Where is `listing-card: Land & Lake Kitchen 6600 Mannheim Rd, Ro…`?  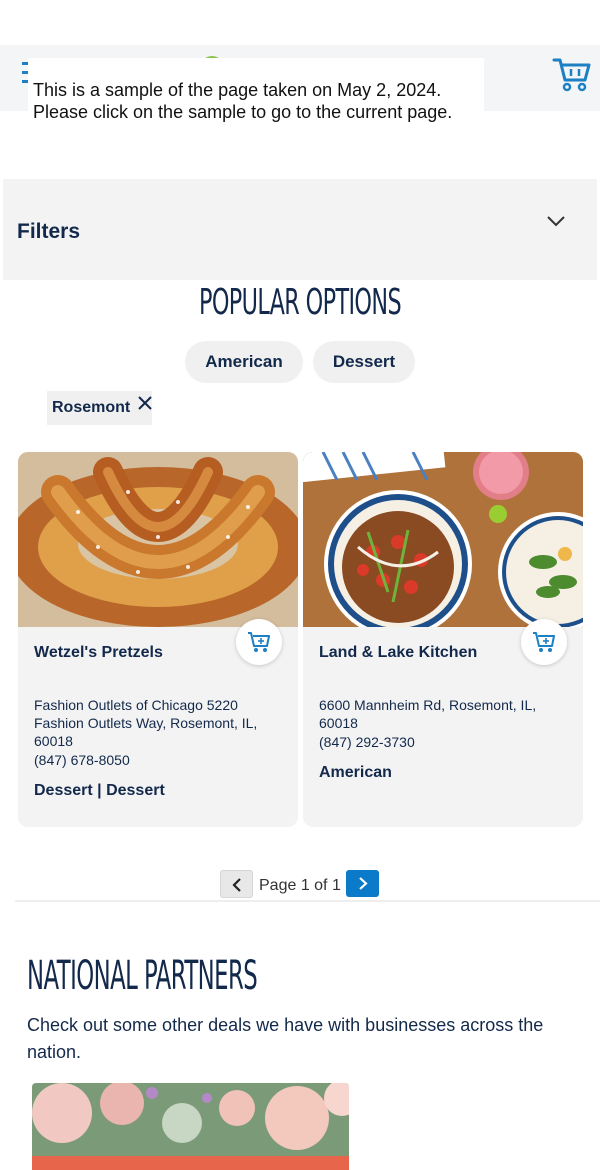
listing-card: Land & Lake Kitchen 6600 Mannheim Rd, Ro… is located at coordinates (443, 639).